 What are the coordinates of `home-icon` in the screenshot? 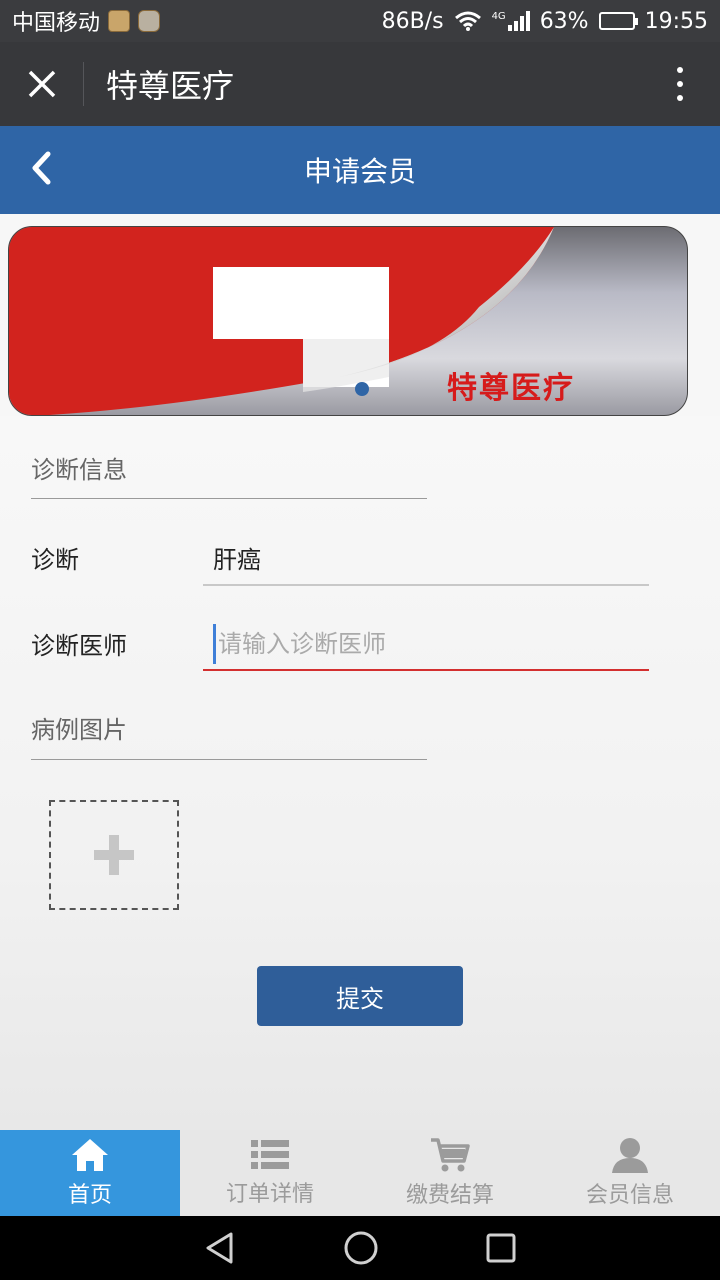 It's located at (90, 1155).